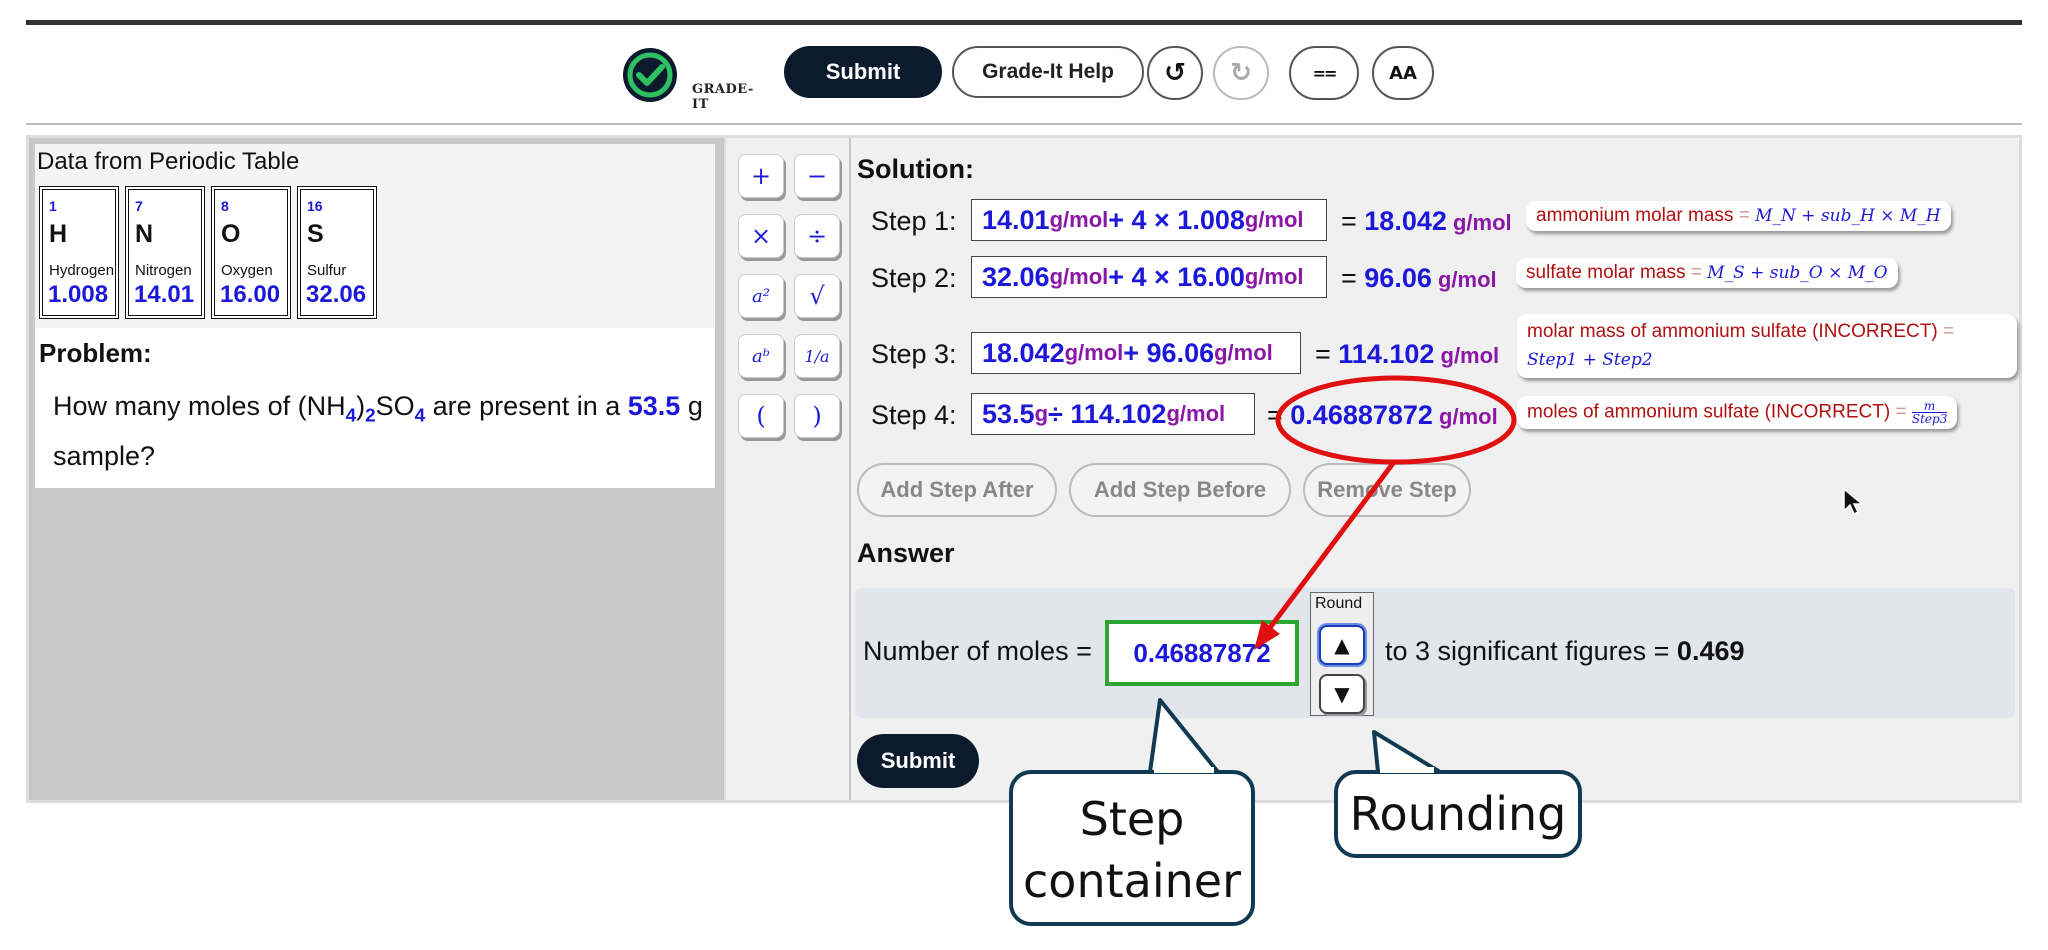 The width and height of the screenshot is (2048, 950). I want to click on element-name: Oxygen, so click(247, 270).